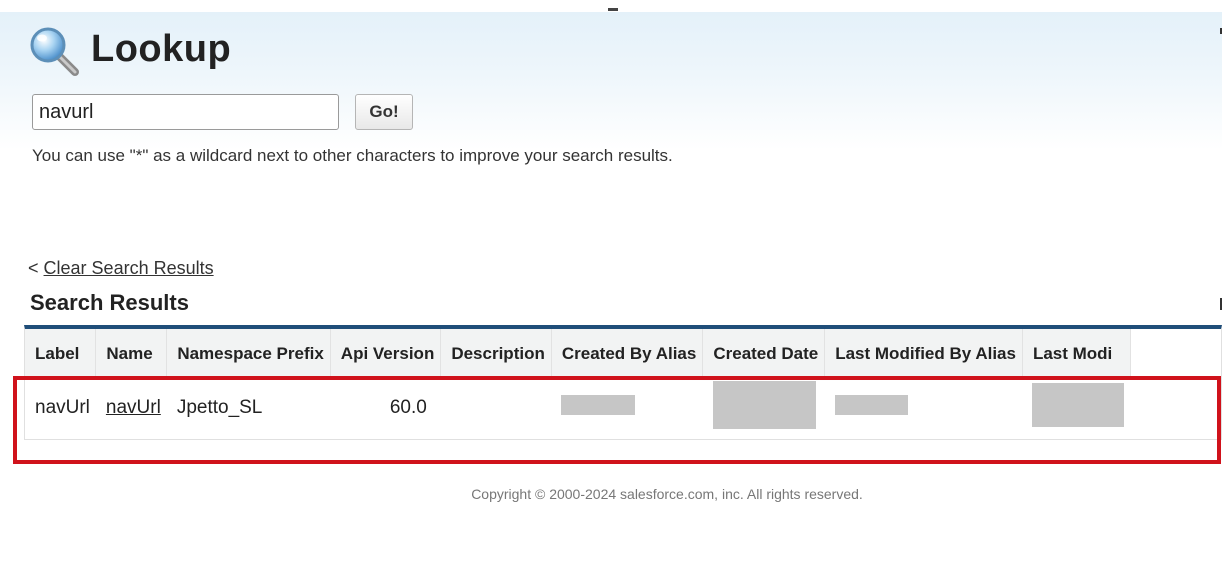 This screenshot has height=581, width=1226. What do you see at coordinates (54, 51) in the screenshot?
I see `magnifying-glass-icon` at bounding box center [54, 51].